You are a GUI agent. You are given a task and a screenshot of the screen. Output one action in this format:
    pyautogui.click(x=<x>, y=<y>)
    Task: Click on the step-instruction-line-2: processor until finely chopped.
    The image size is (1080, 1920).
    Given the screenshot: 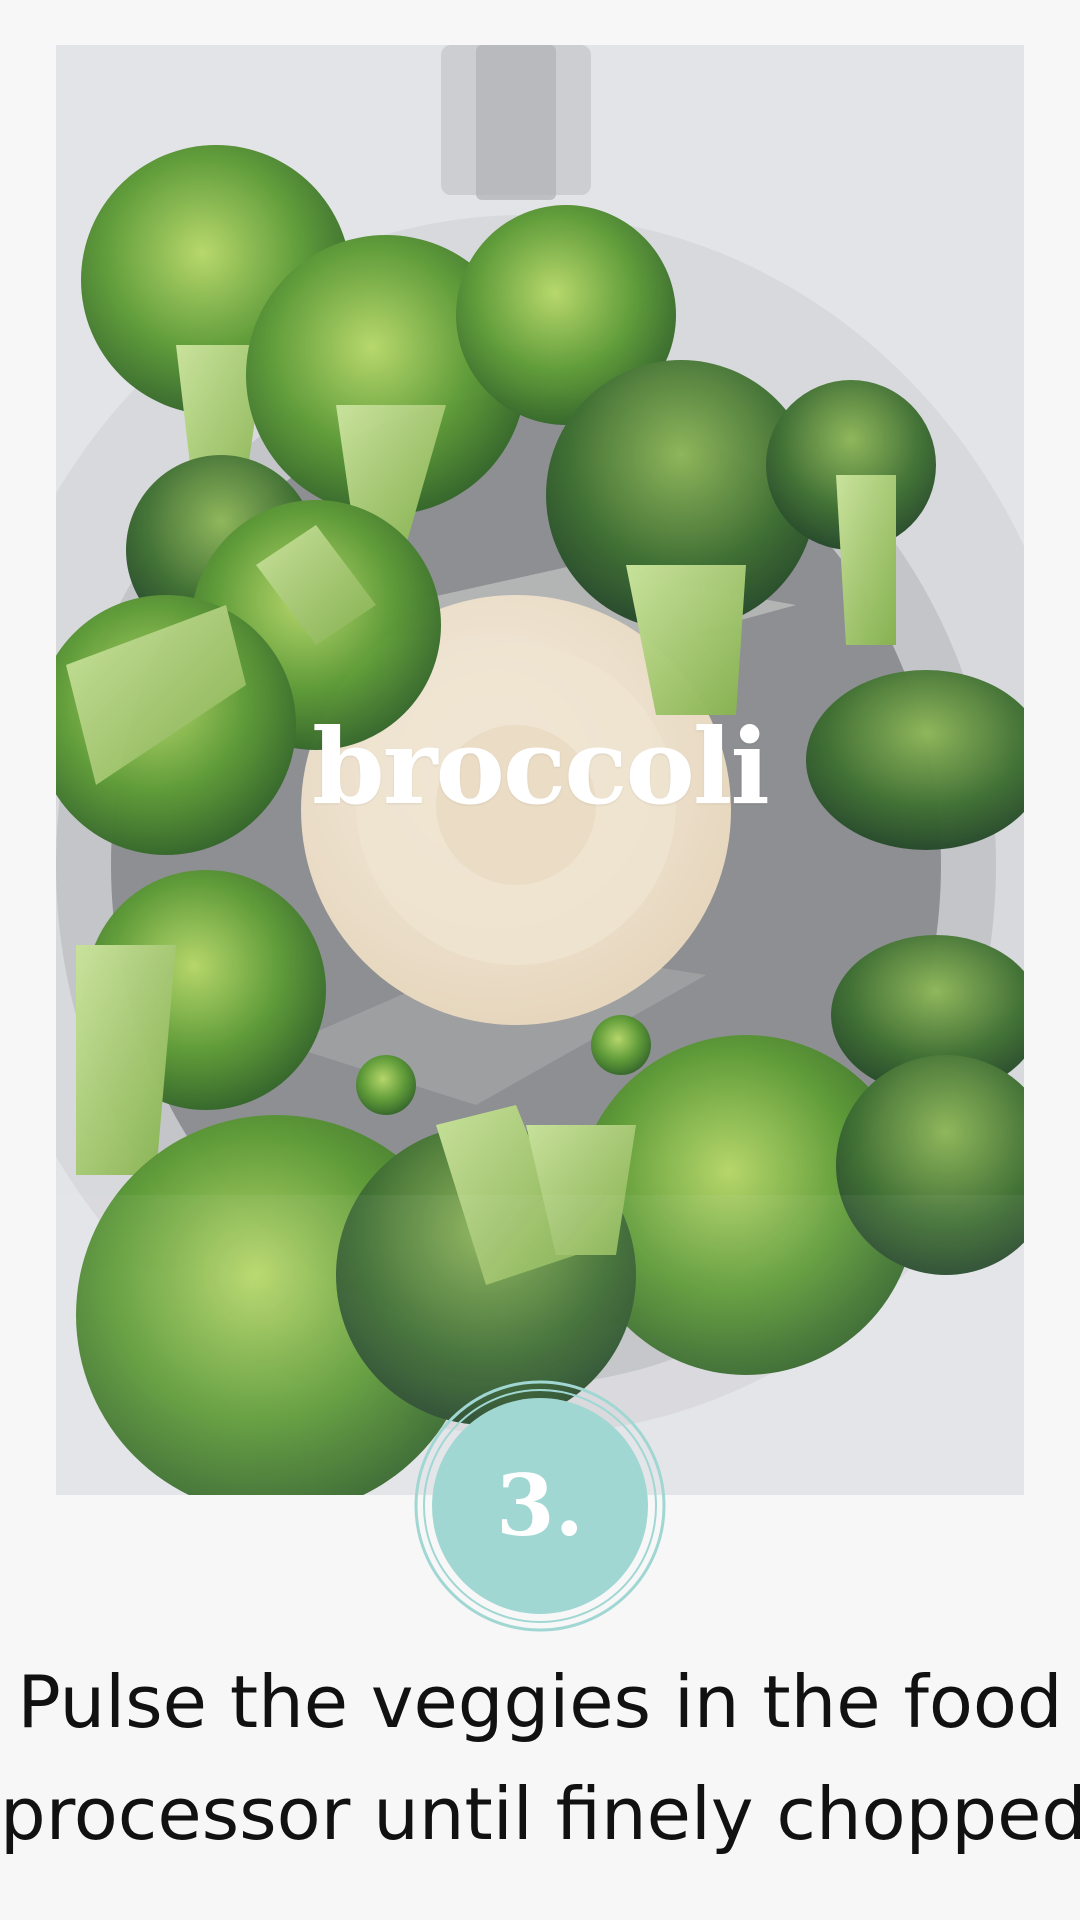 What is the action you would take?
    pyautogui.click(x=540, y=1814)
    